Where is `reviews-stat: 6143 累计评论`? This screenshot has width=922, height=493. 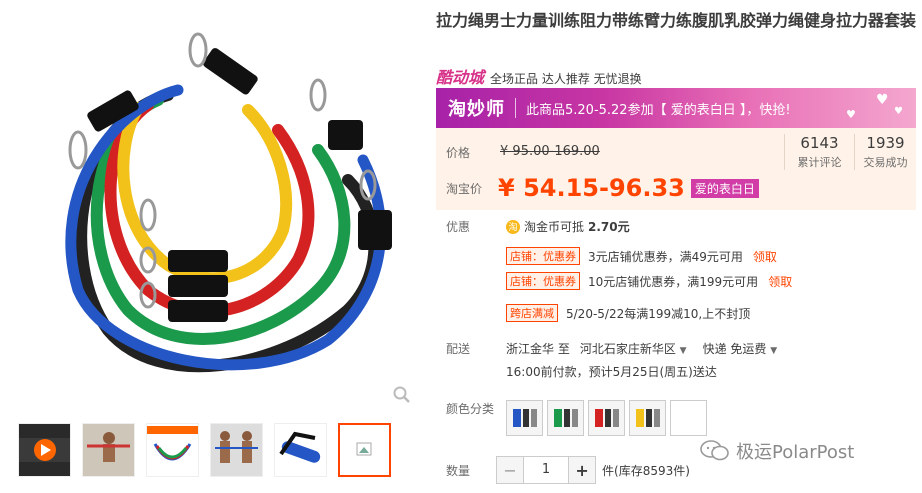
reviews-stat: 6143 累计评论 is located at coordinates (819, 152).